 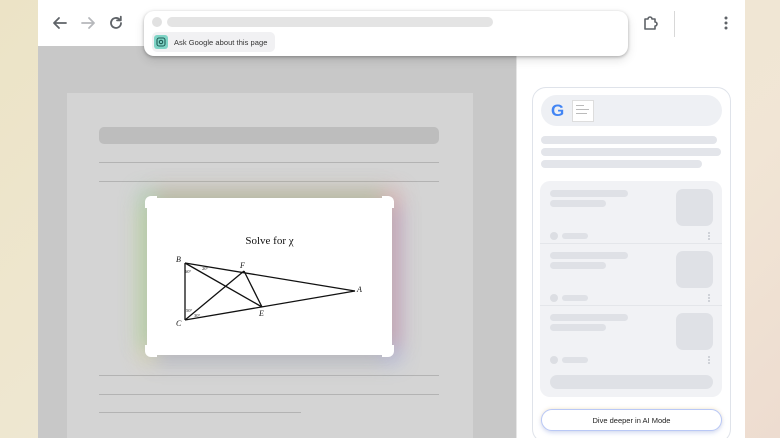 I want to click on angle-label-c1: 50°, so click(x=189, y=310).